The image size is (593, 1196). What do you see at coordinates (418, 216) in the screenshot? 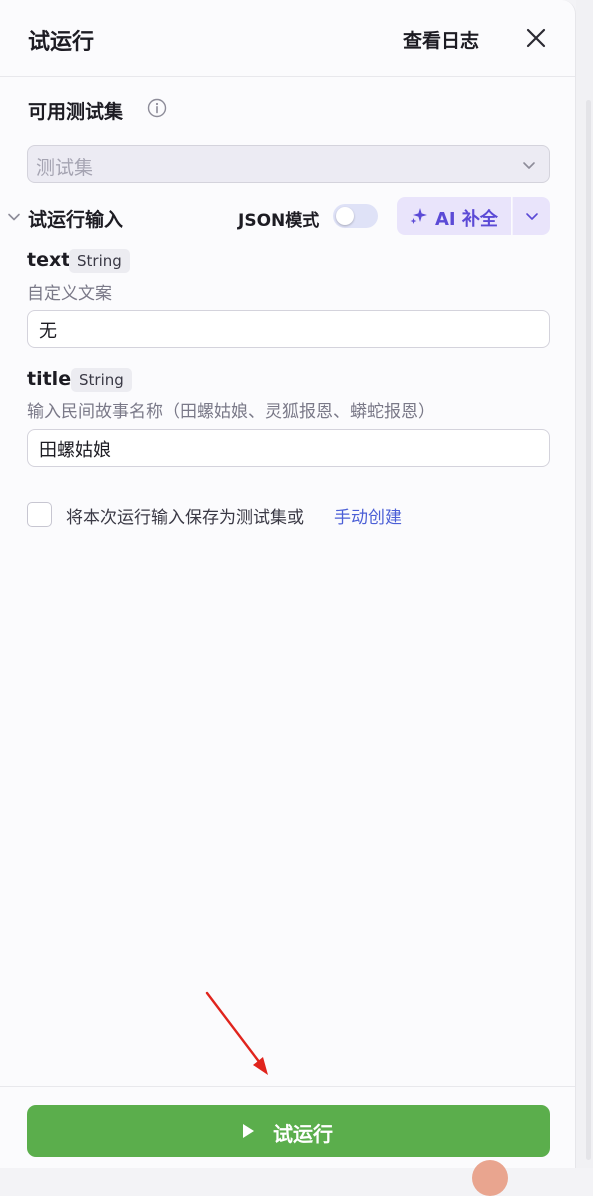
I see `sparkle-icon` at bounding box center [418, 216].